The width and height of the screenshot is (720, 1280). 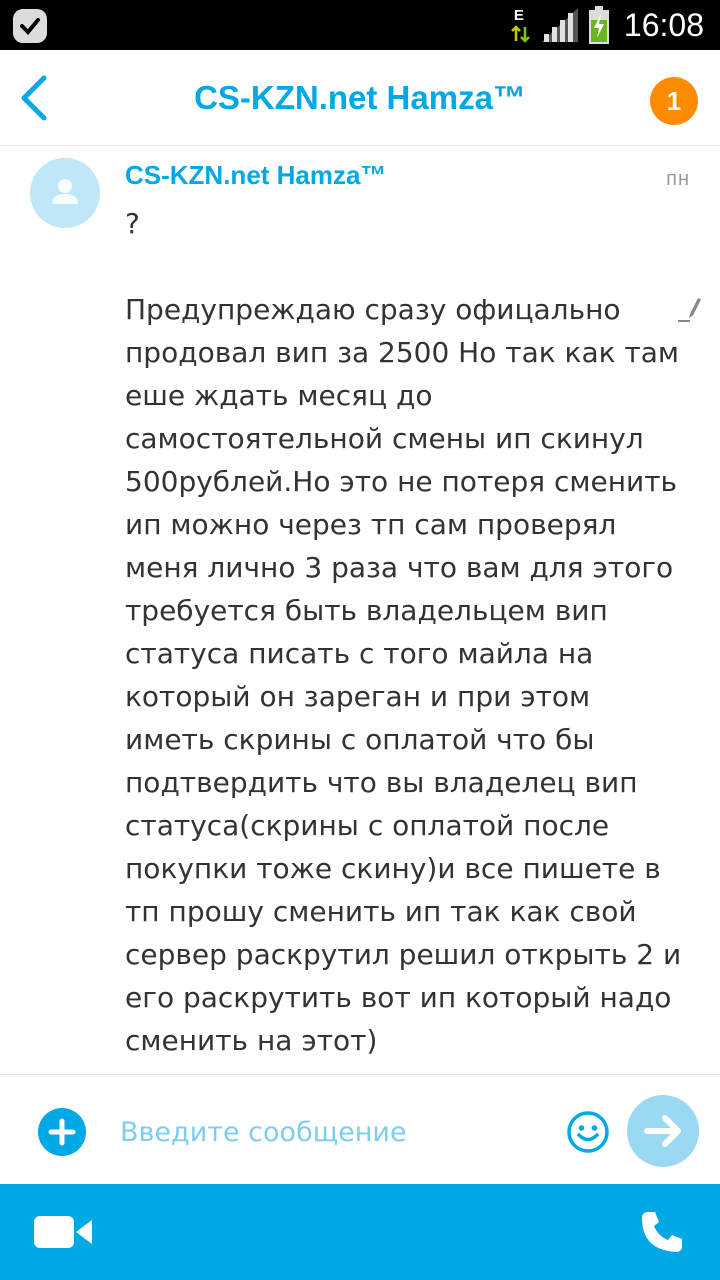 I want to click on emoticon-button, so click(x=588, y=1132).